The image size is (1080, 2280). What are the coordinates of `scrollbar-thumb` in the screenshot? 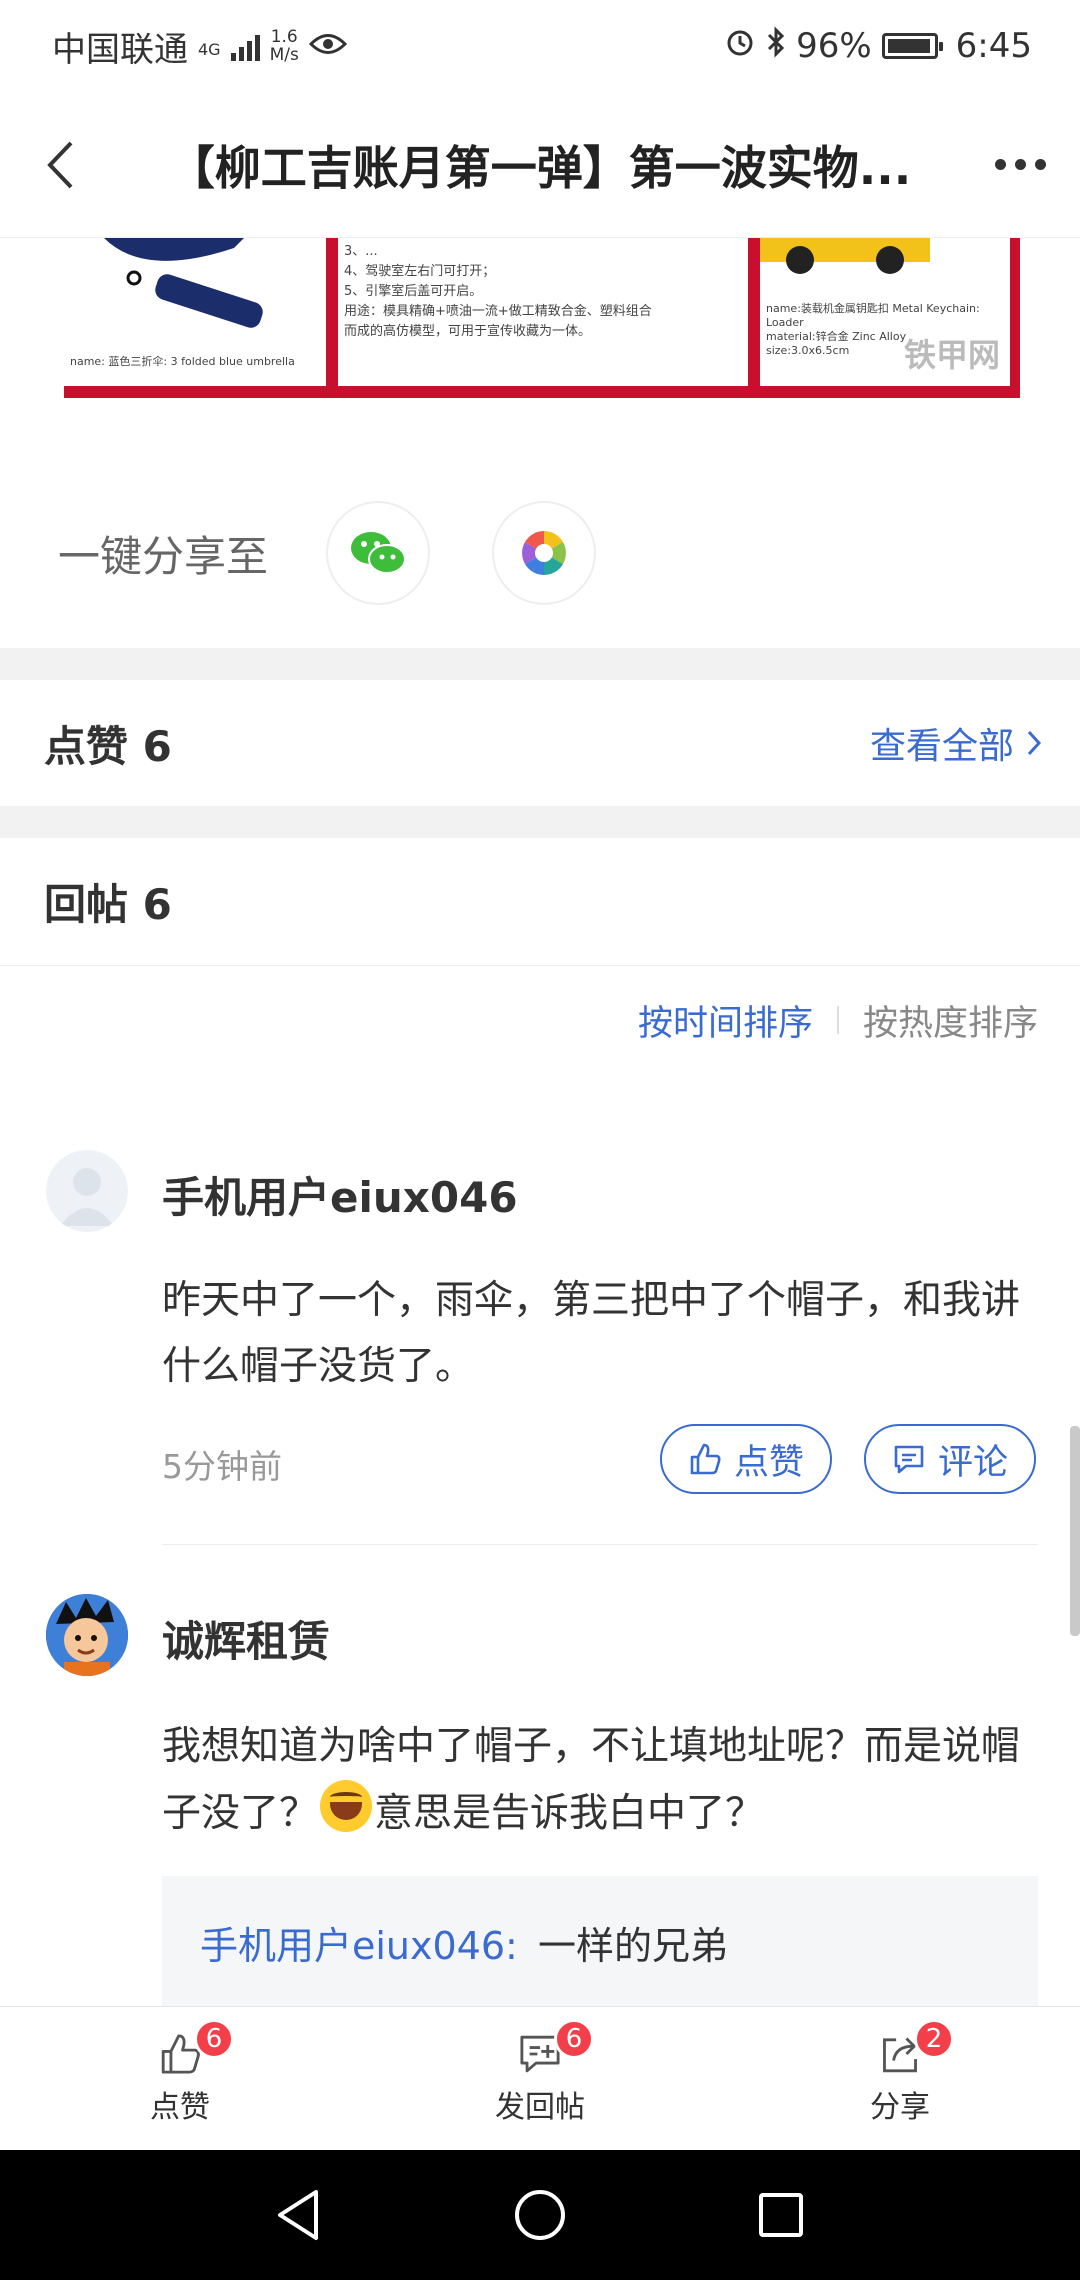 It's located at (1075, 1531).